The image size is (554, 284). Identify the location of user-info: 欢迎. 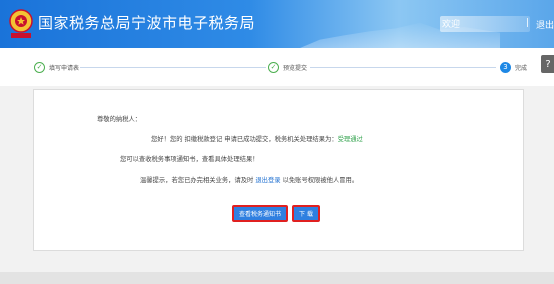
(485, 24).